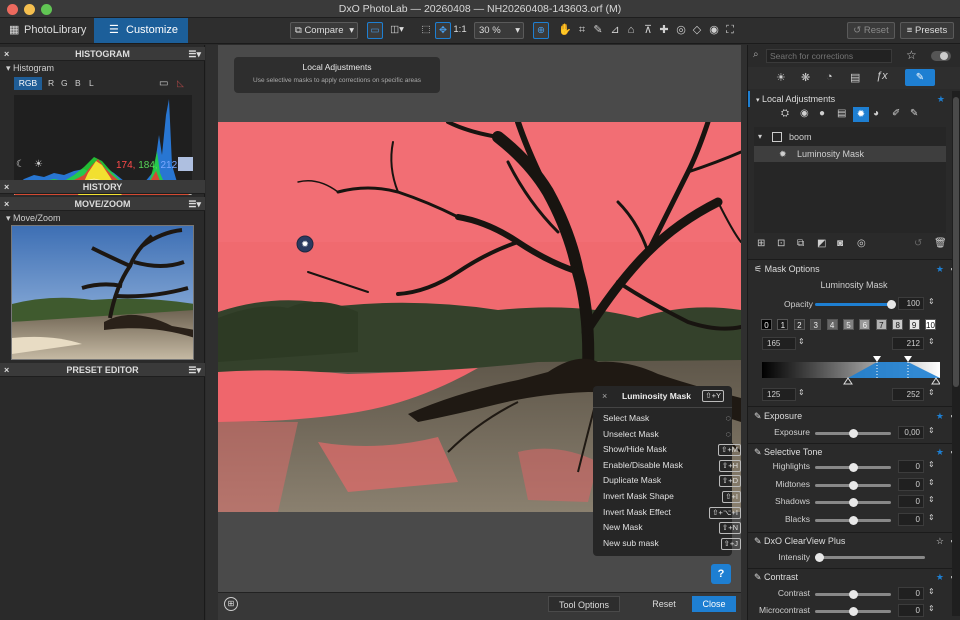  What do you see at coordinates (397, 30) in the screenshot?
I see `dual-view-dropdown: ◫▾` at bounding box center [397, 30].